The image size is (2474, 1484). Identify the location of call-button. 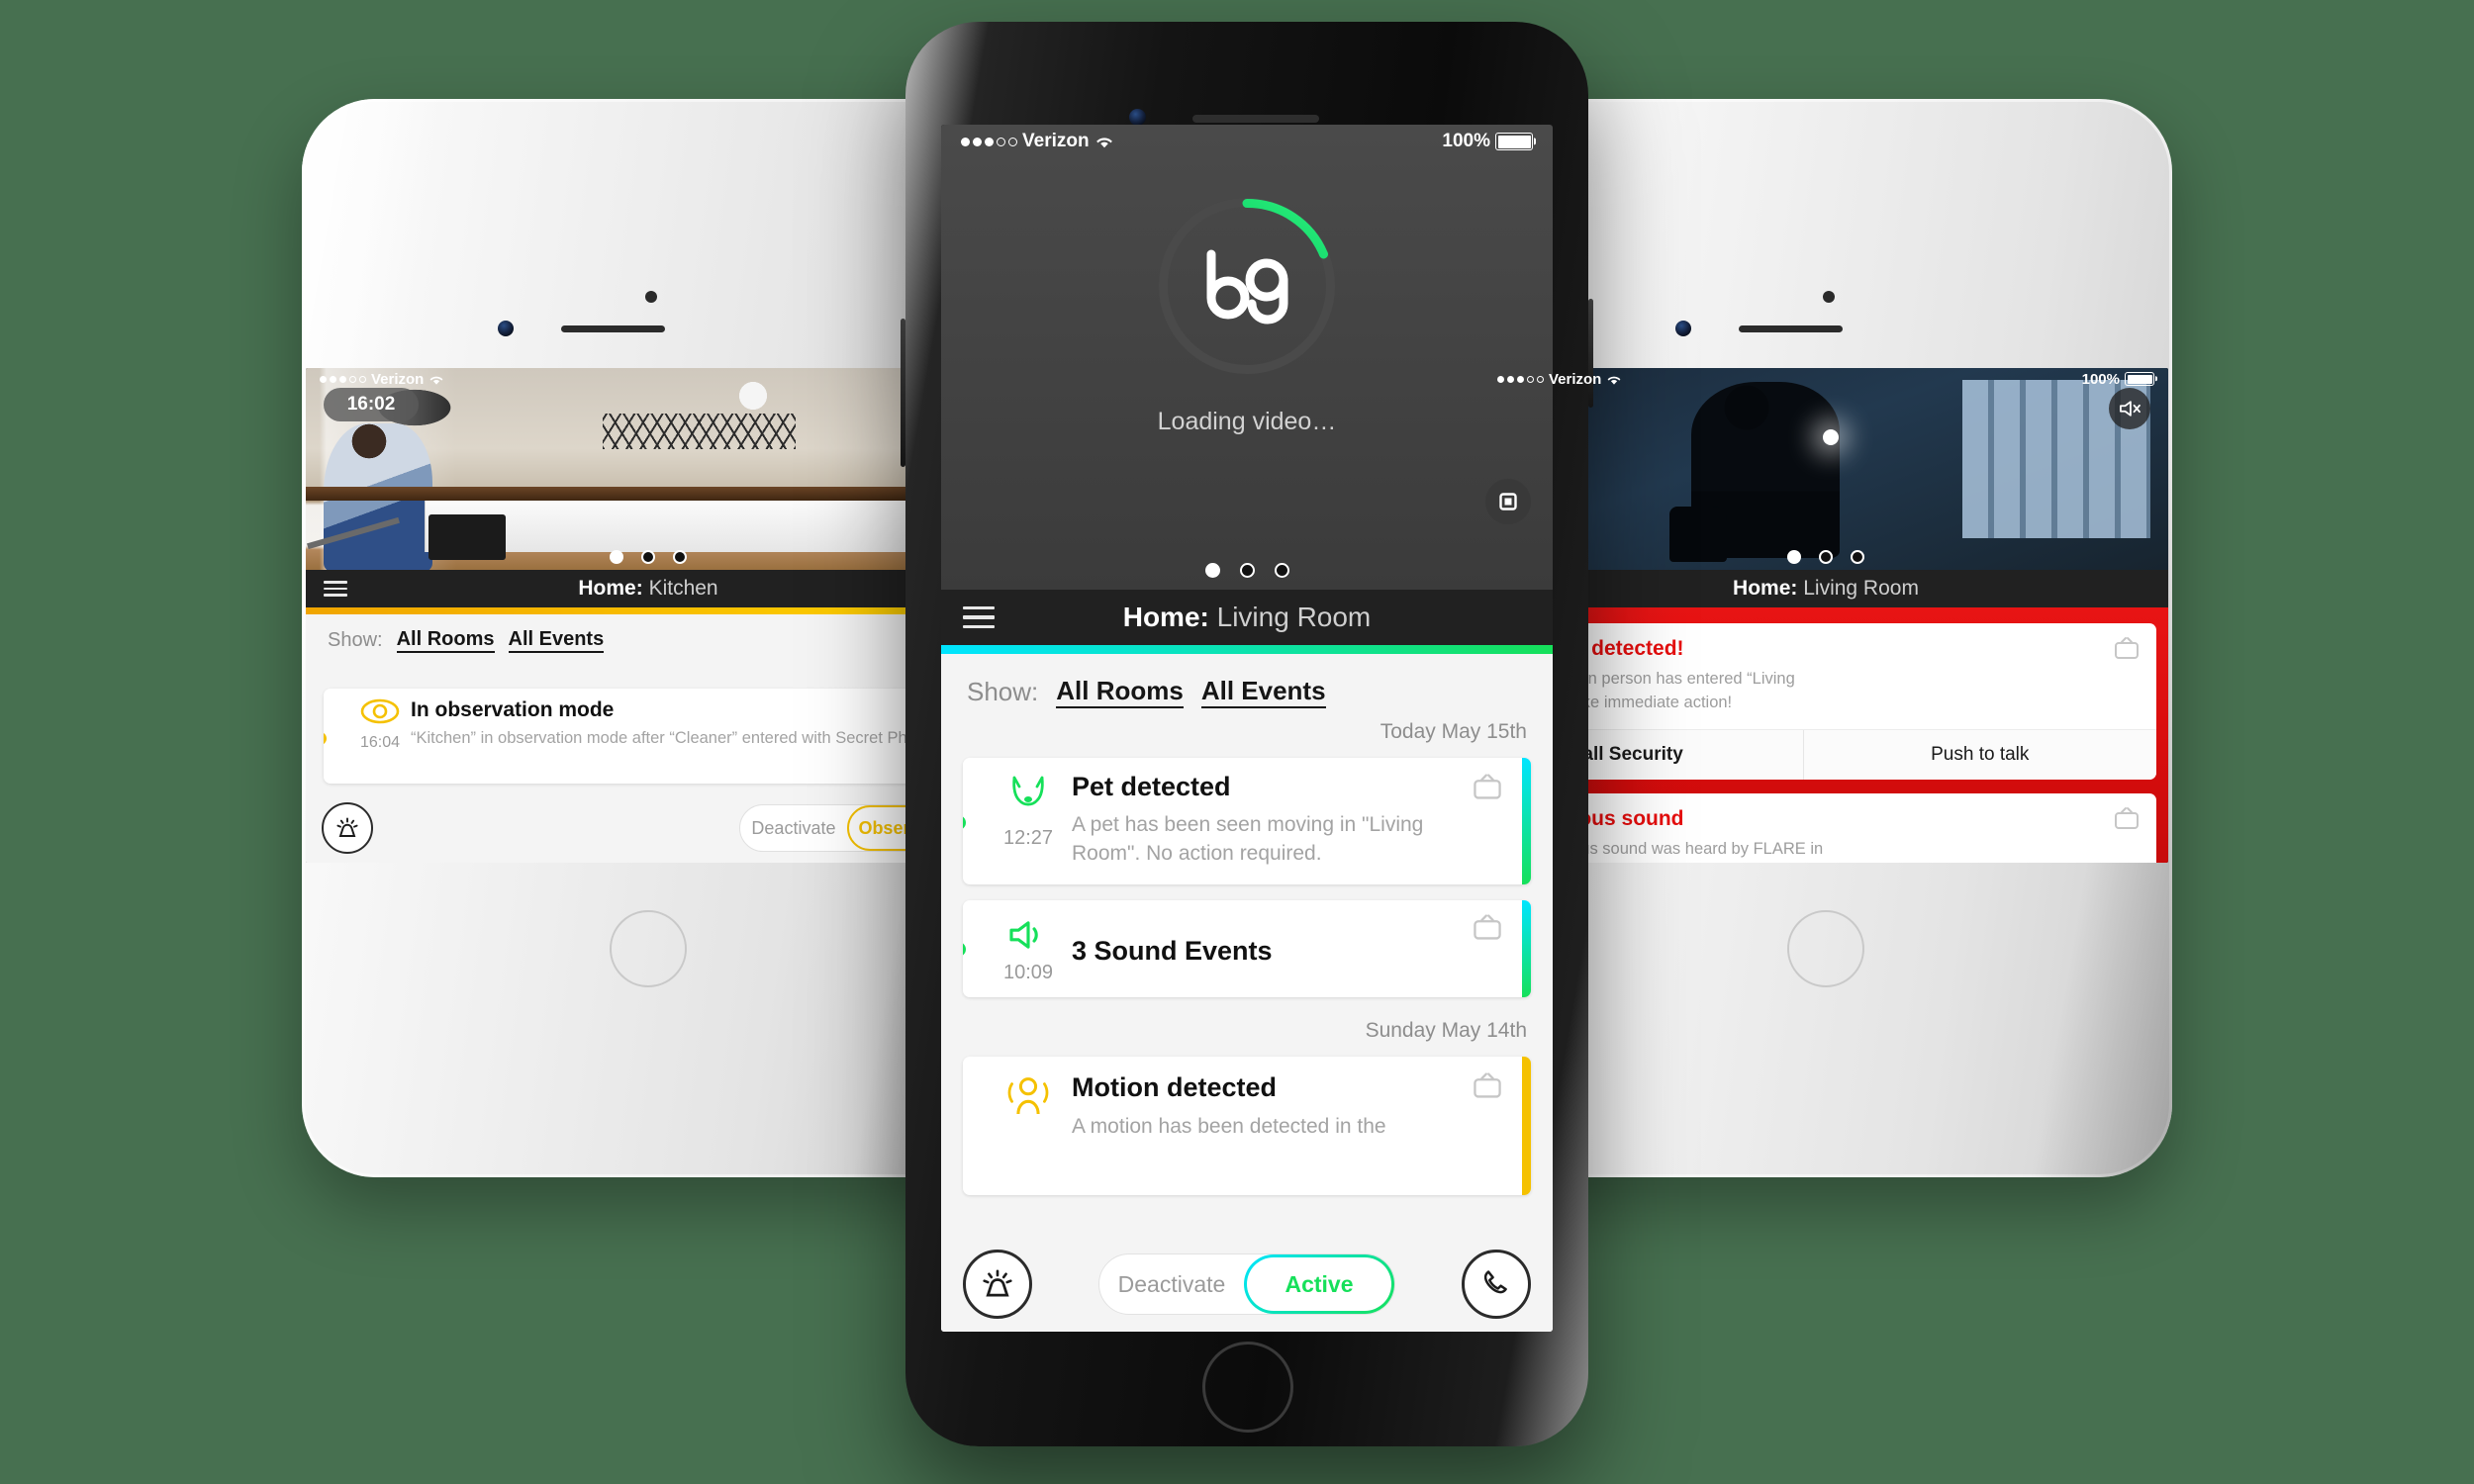
(1496, 1284).